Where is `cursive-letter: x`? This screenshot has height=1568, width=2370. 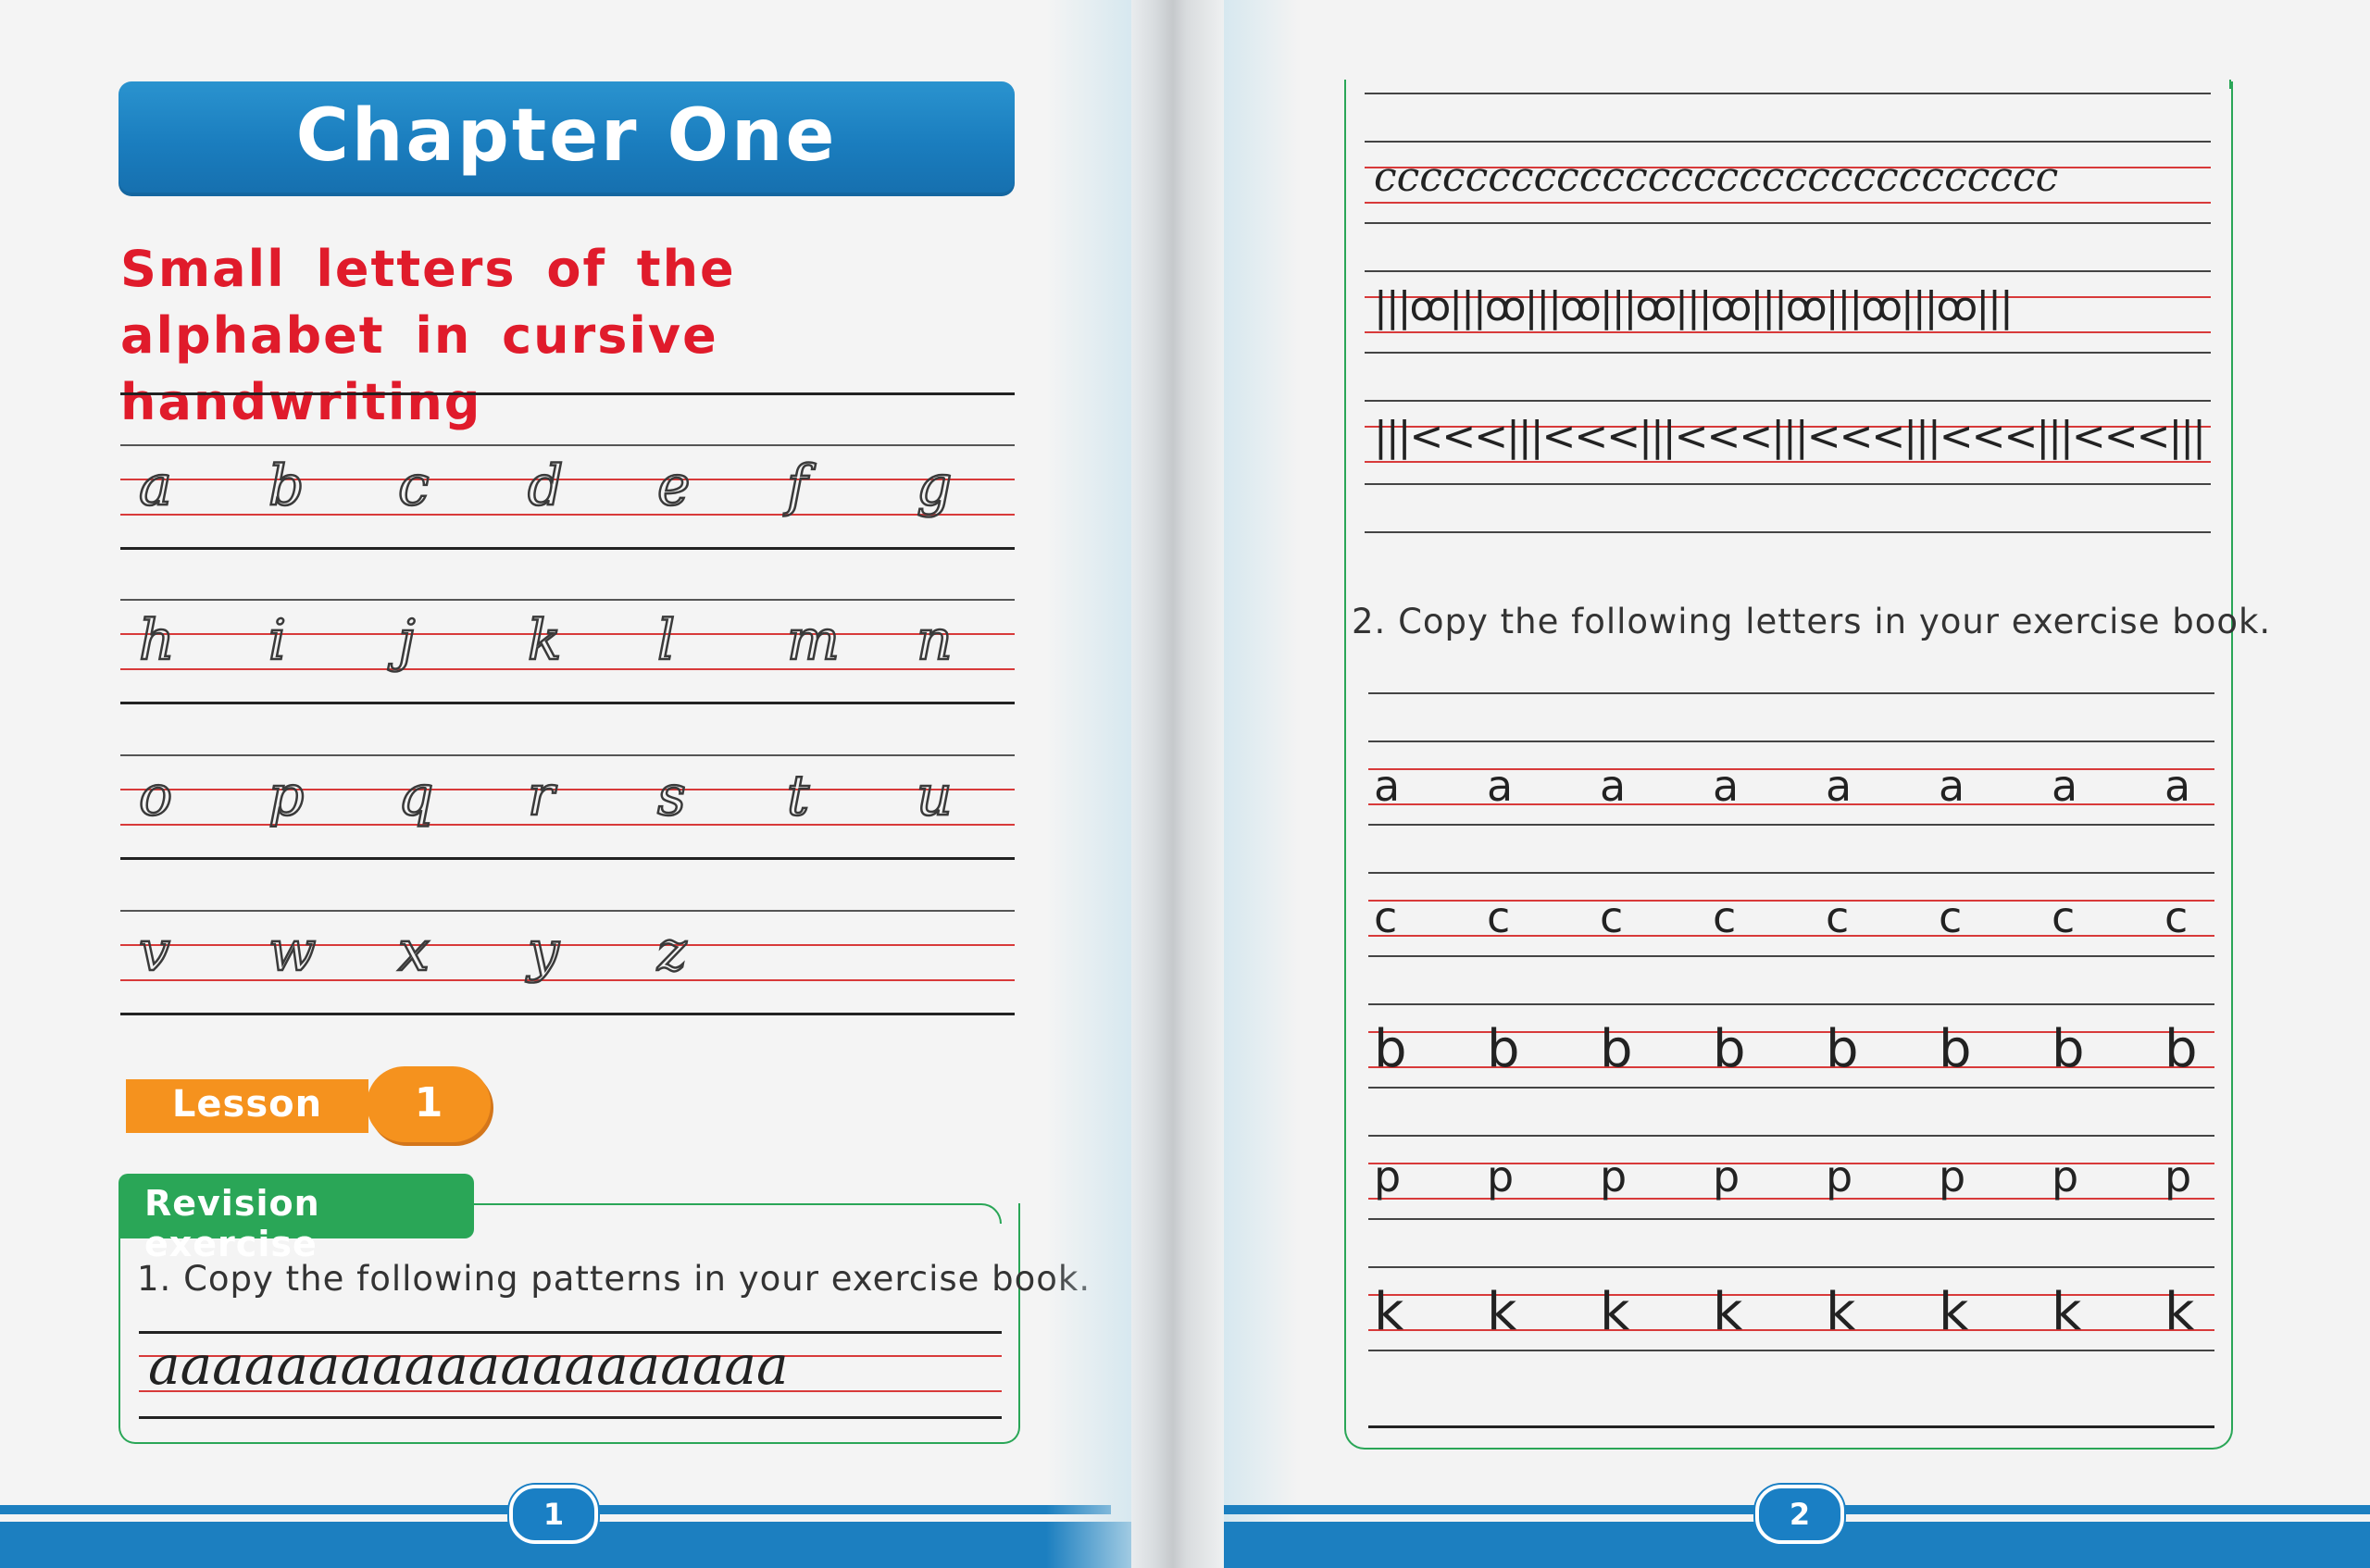
cursive-letter: x is located at coordinates (413, 951).